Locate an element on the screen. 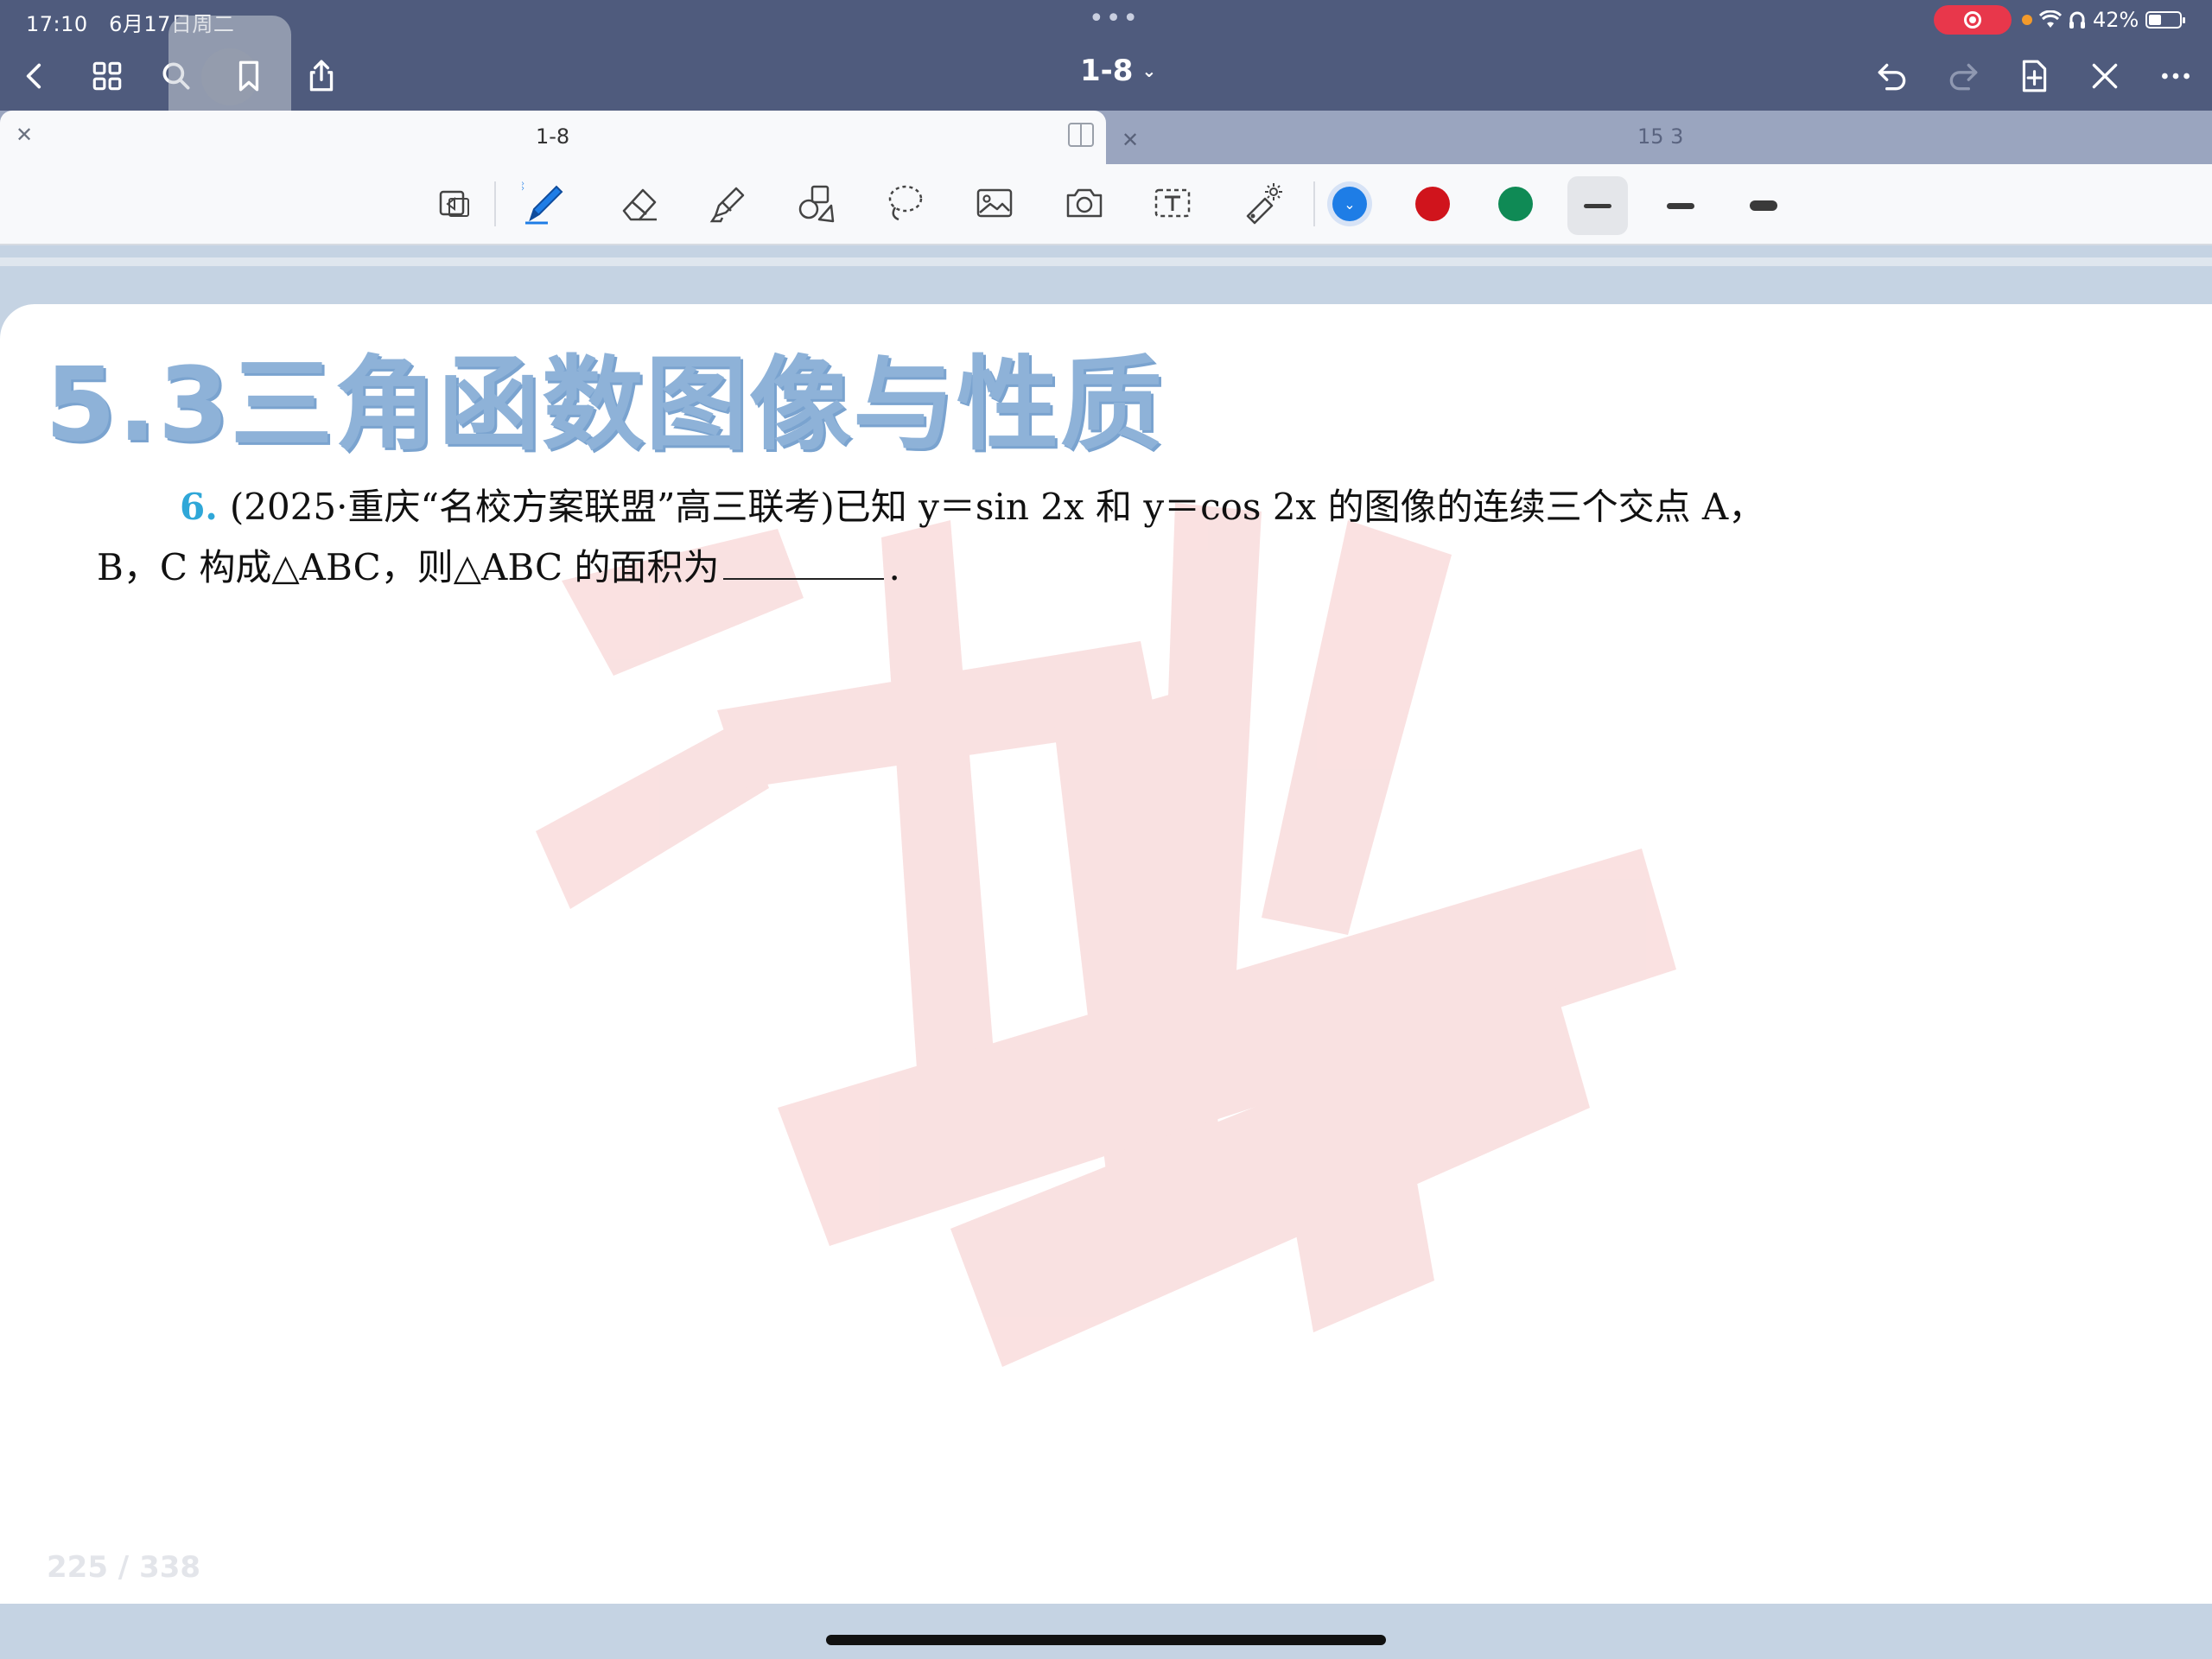 The width and height of the screenshot is (2212, 1659). add-page-icon is located at coordinates (2035, 76).